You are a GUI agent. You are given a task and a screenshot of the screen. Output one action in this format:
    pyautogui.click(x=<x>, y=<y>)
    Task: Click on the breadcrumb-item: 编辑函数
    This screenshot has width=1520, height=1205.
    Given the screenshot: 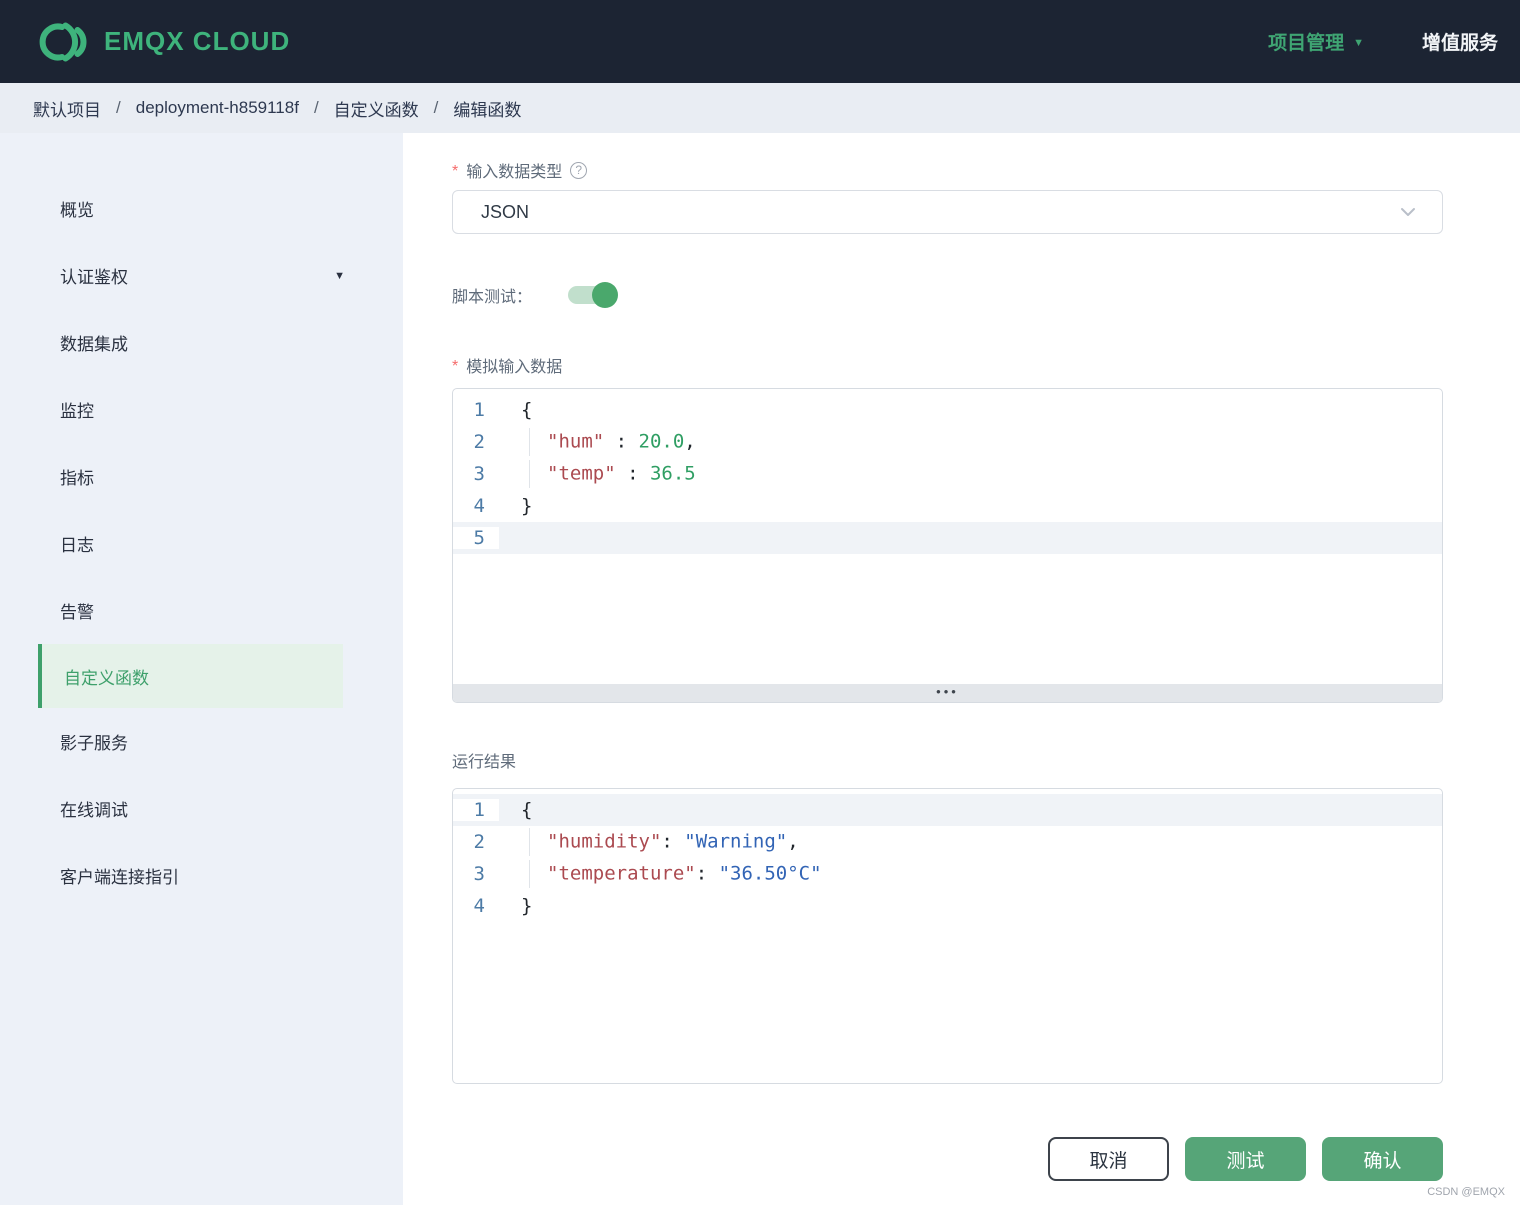 What is the action you would take?
    pyautogui.click(x=487, y=108)
    